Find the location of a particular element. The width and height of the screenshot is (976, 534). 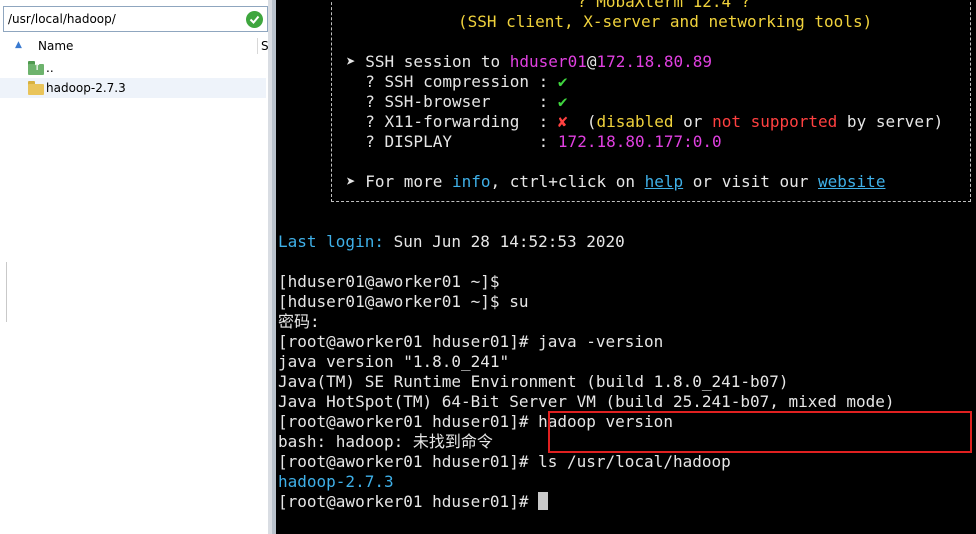

ssh-host: 172.18.80.89 is located at coordinates (654, 61).